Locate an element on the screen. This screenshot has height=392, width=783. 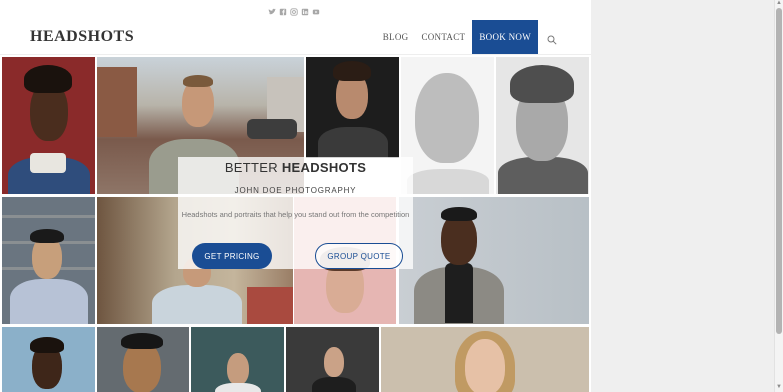
nav-link-contact: CONTACT is located at coordinates (443, 37).